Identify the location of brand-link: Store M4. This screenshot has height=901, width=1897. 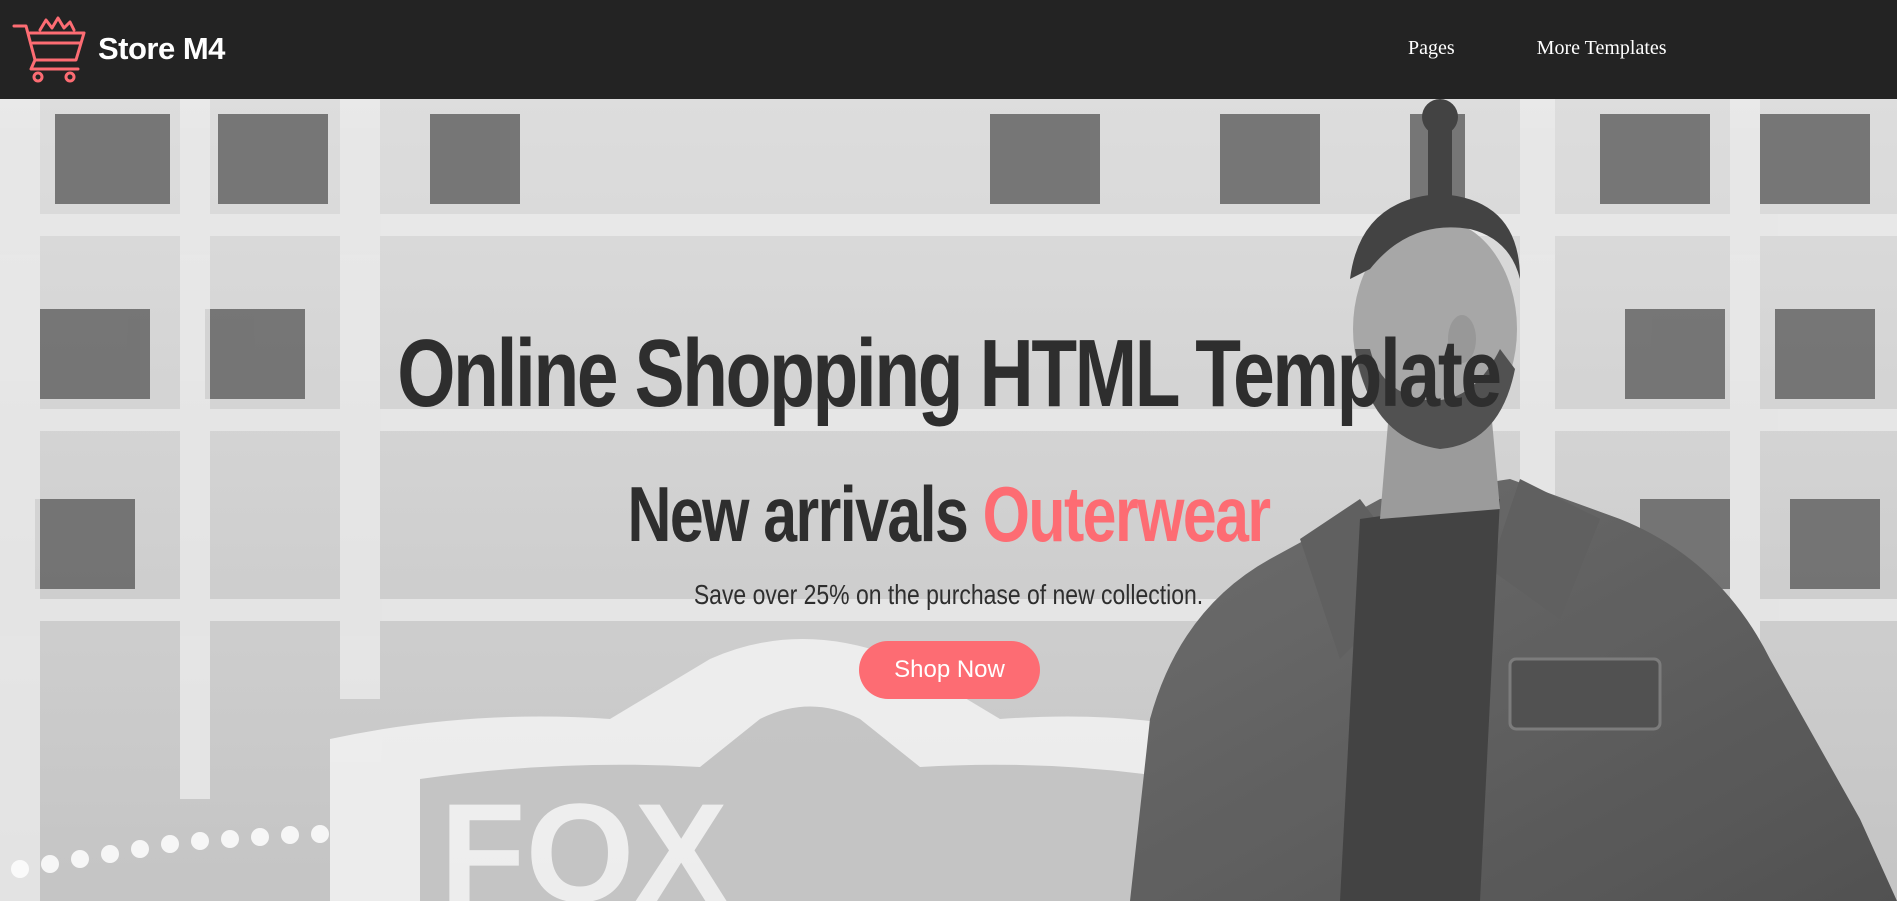
(118, 49).